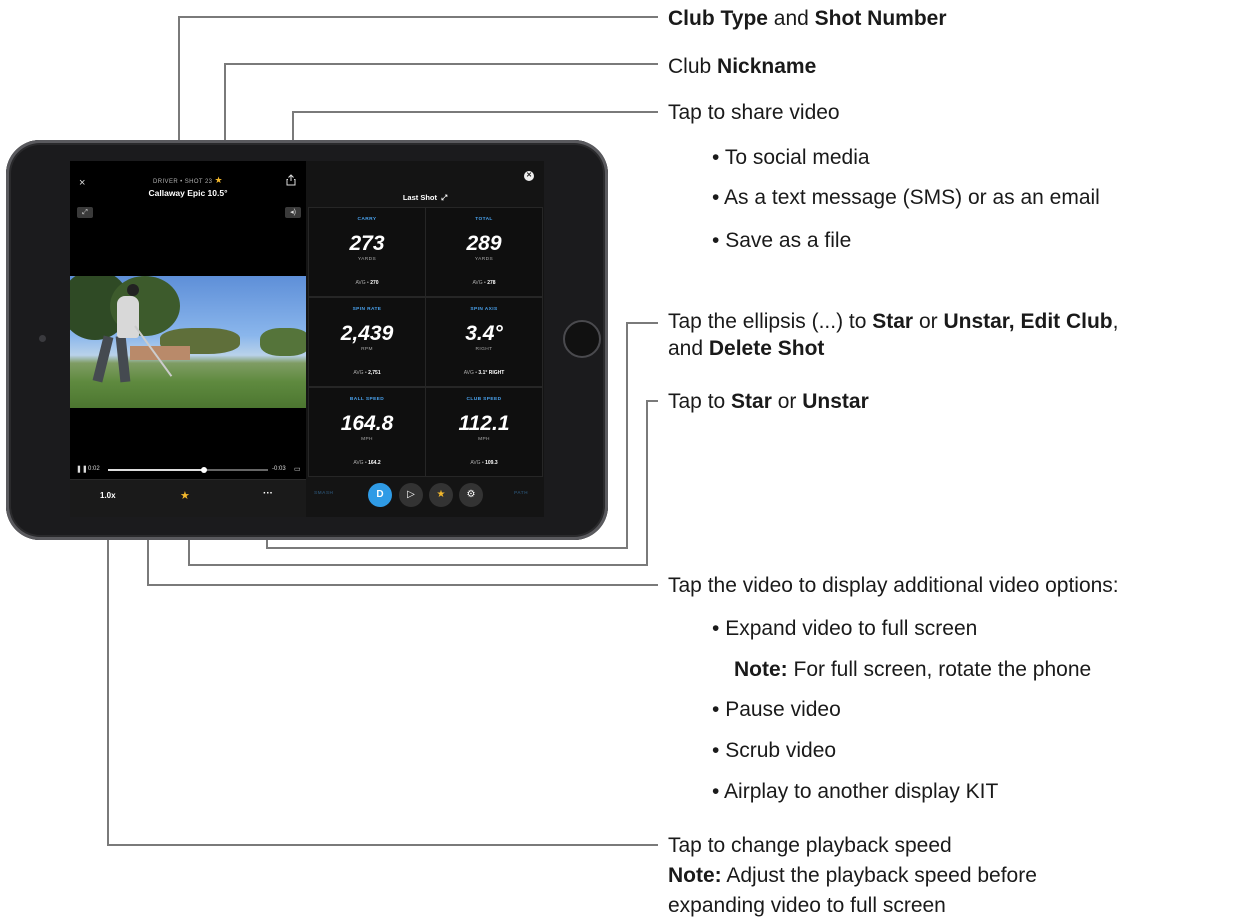 Image resolution: width=1246 pixels, height=924 pixels. I want to click on metric-ball-speed: BALL SPEED 164.8 MPH AVG • 164.2, so click(367, 432).